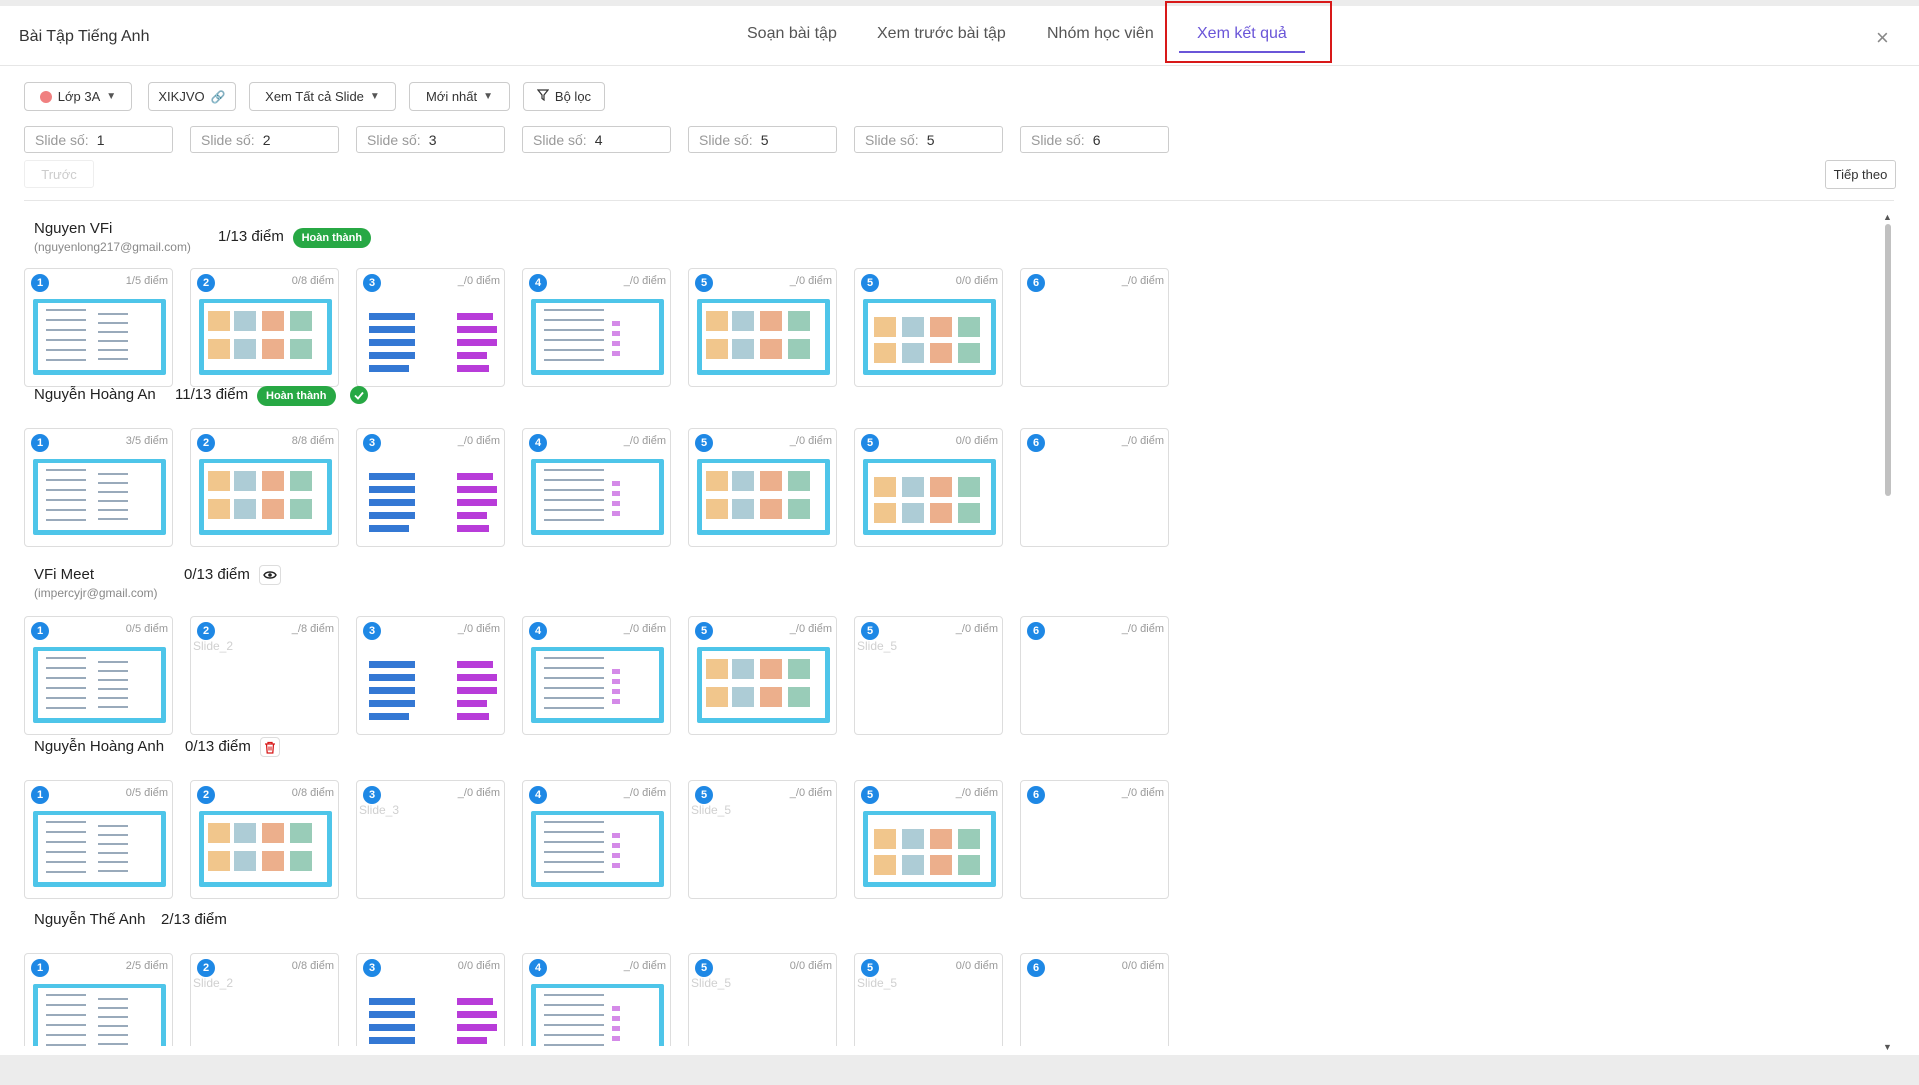 This screenshot has height=1085, width=1919. Describe the element at coordinates (98, 327) in the screenshot. I see `slide-card: 1 1/5 điểm` at that location.